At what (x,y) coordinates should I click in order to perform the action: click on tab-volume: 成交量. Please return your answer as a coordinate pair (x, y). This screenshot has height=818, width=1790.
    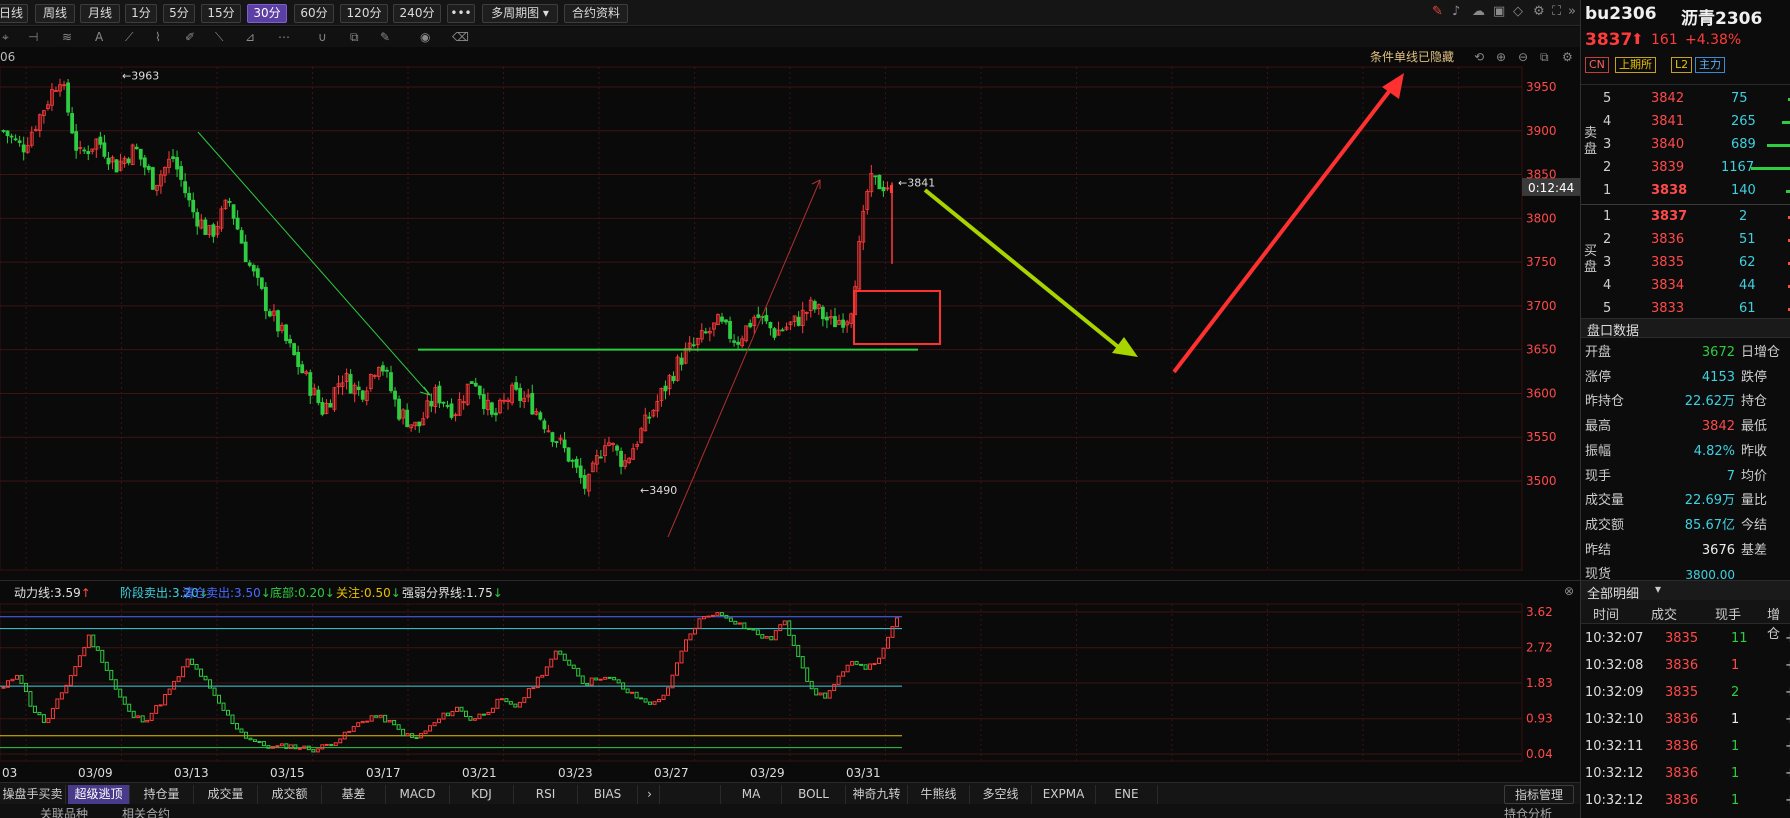
    Looking at the image, I should click on (226, 794).